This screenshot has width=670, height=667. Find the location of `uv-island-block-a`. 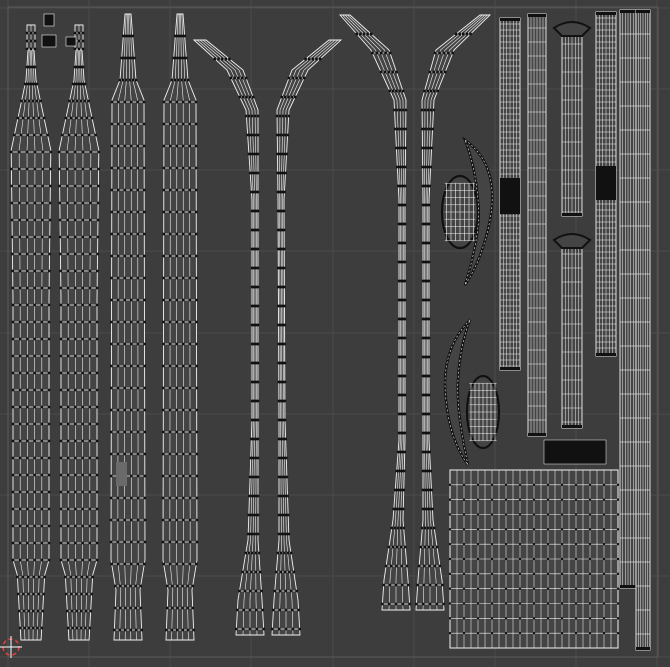

uv-island-block-a is located at coordinates (49, 41).